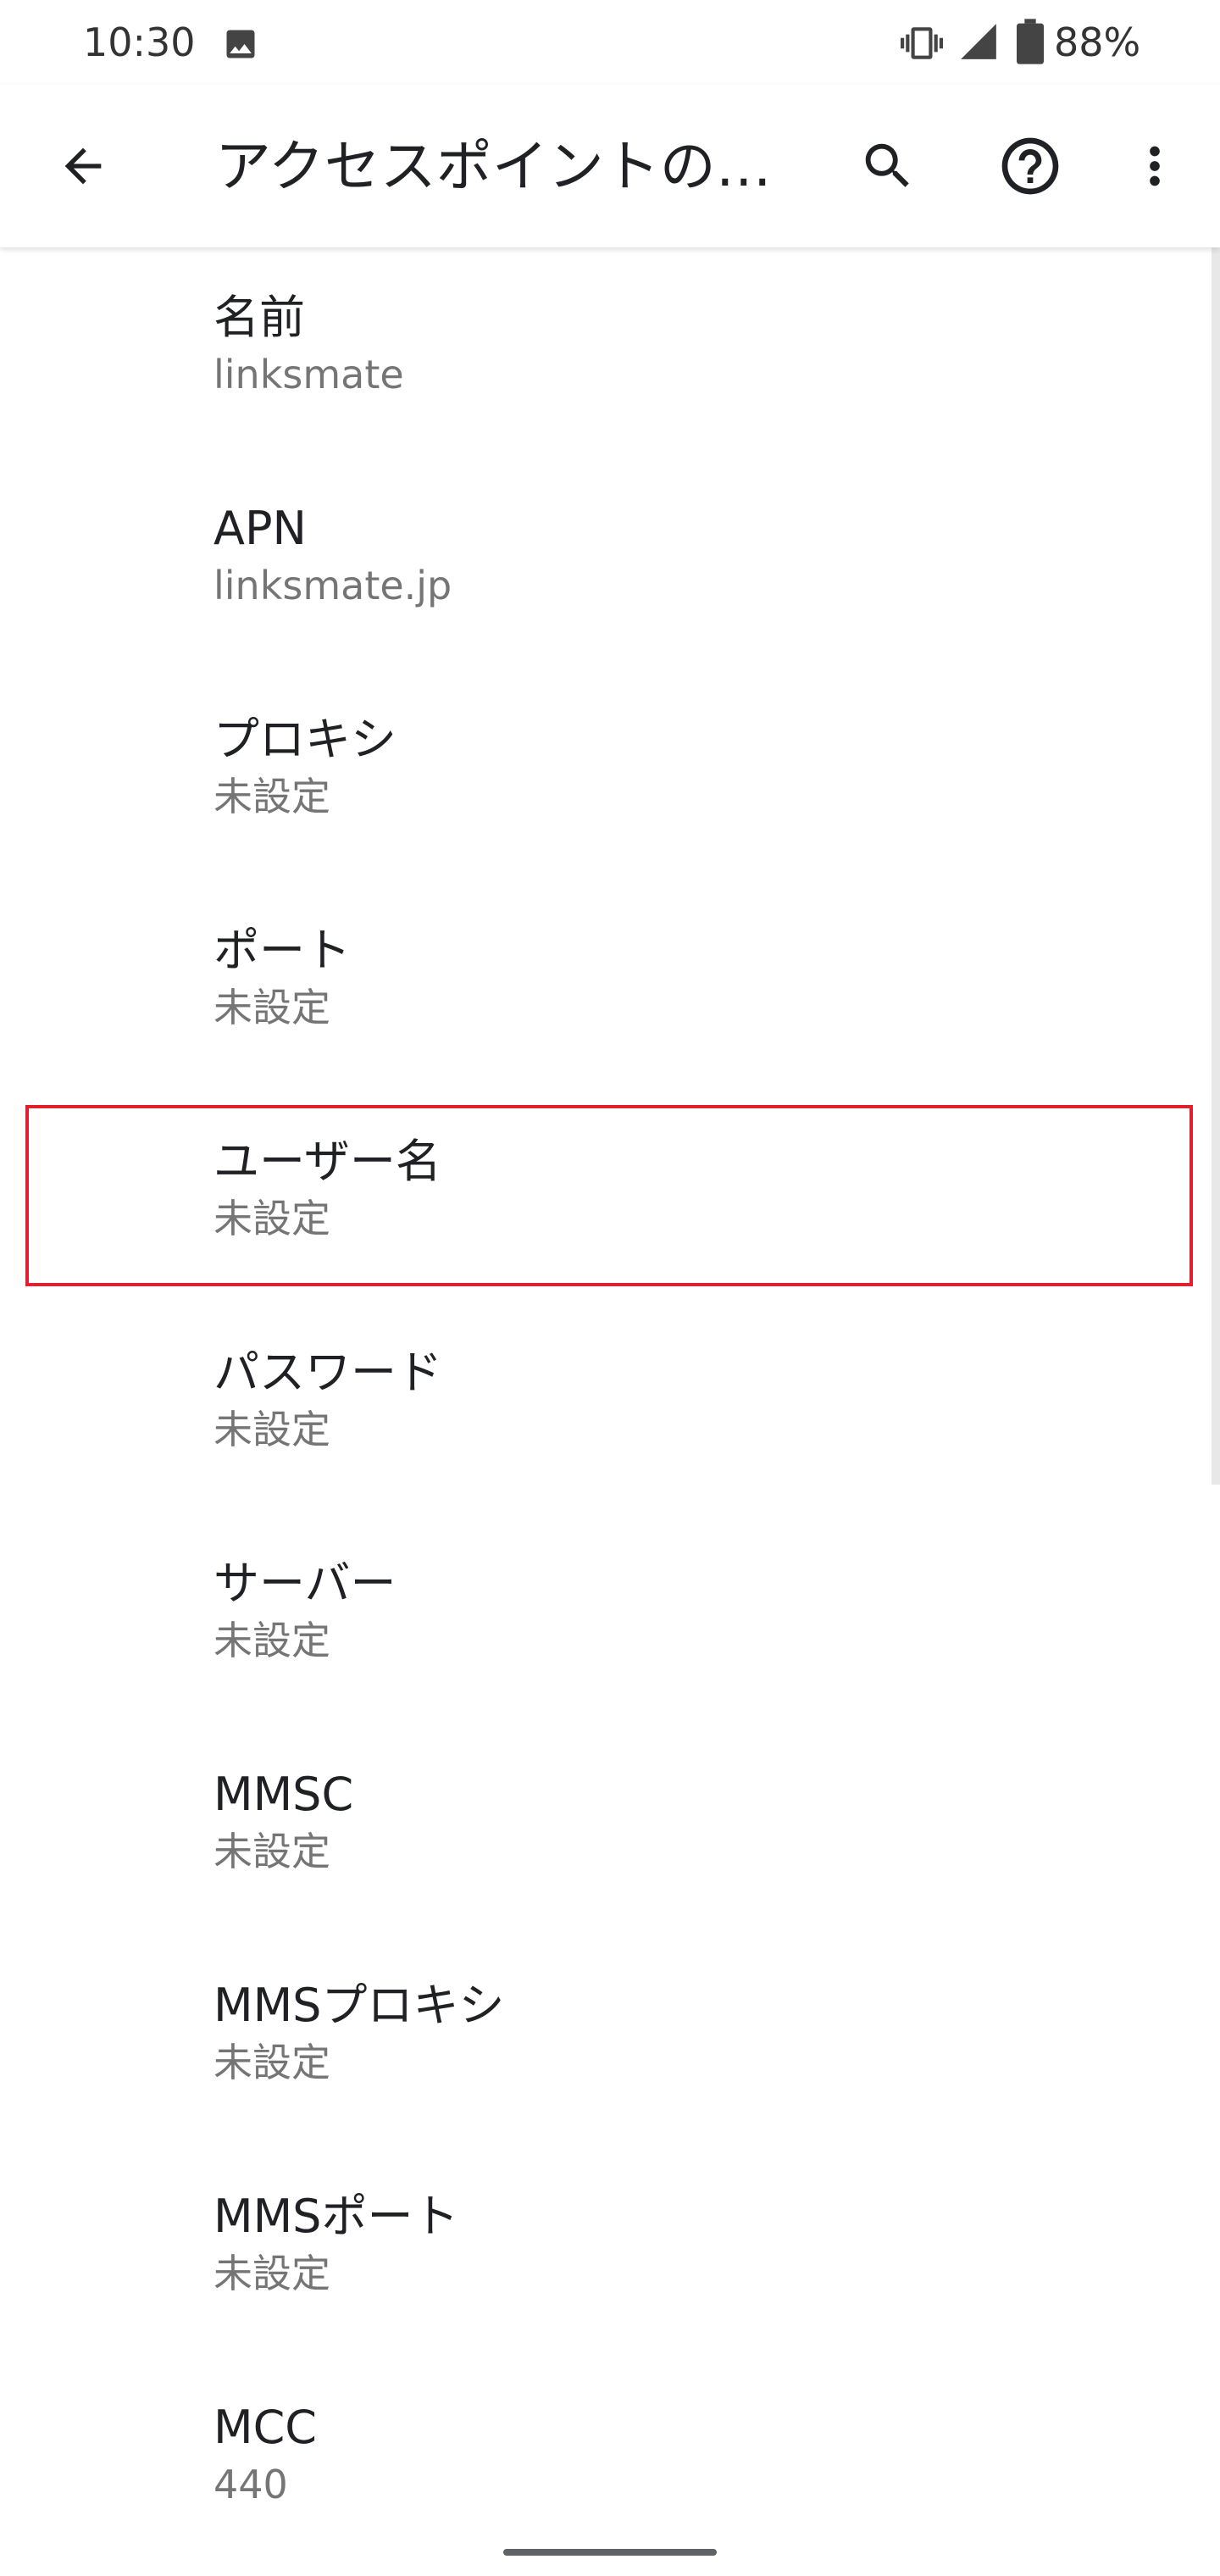 The width and height of the screenshot is (1220, 2576). I want to click on back-arrow-icon, so click(83, 168).